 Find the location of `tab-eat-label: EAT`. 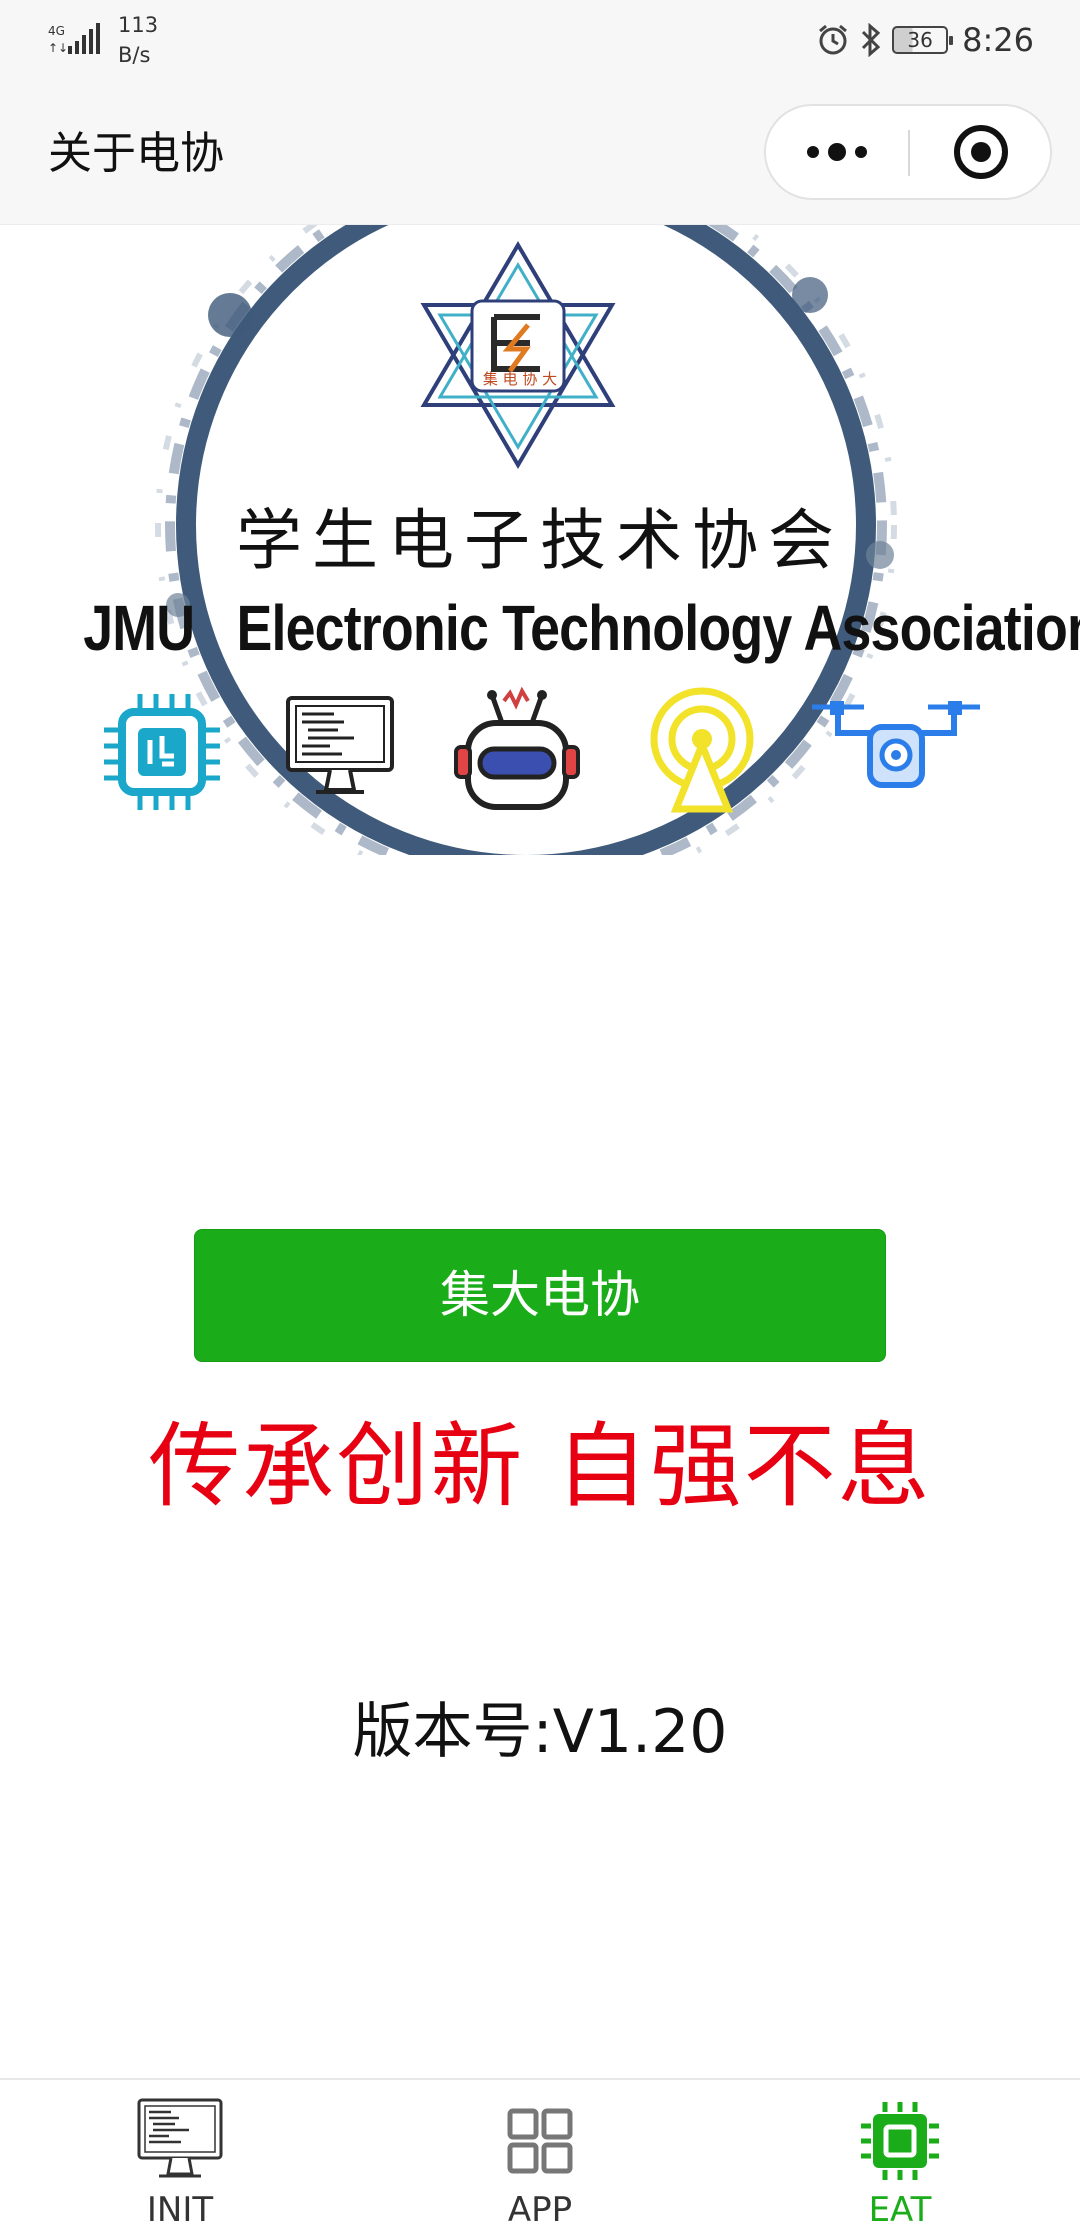

tab-eat-label: EAT is located at coordinates (900, 2210).